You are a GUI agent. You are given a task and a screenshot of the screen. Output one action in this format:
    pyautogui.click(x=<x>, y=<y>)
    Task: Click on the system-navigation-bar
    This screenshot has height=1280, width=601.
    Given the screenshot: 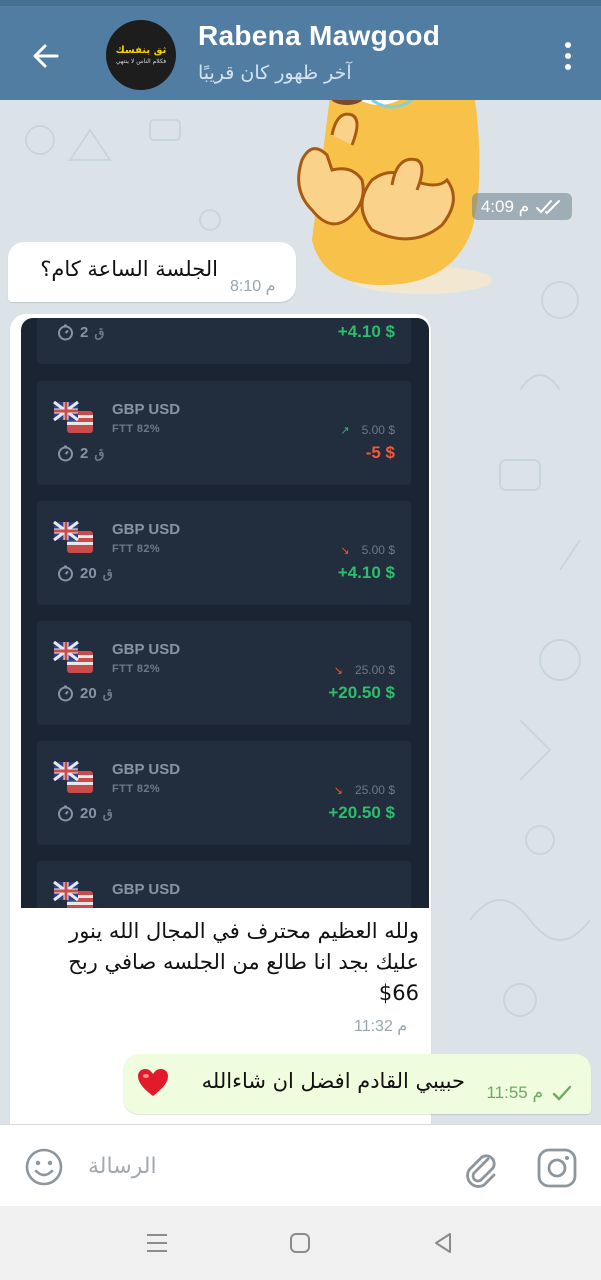 What is the action you would take?
    pyautogui.click(x=300, y=1243)
    